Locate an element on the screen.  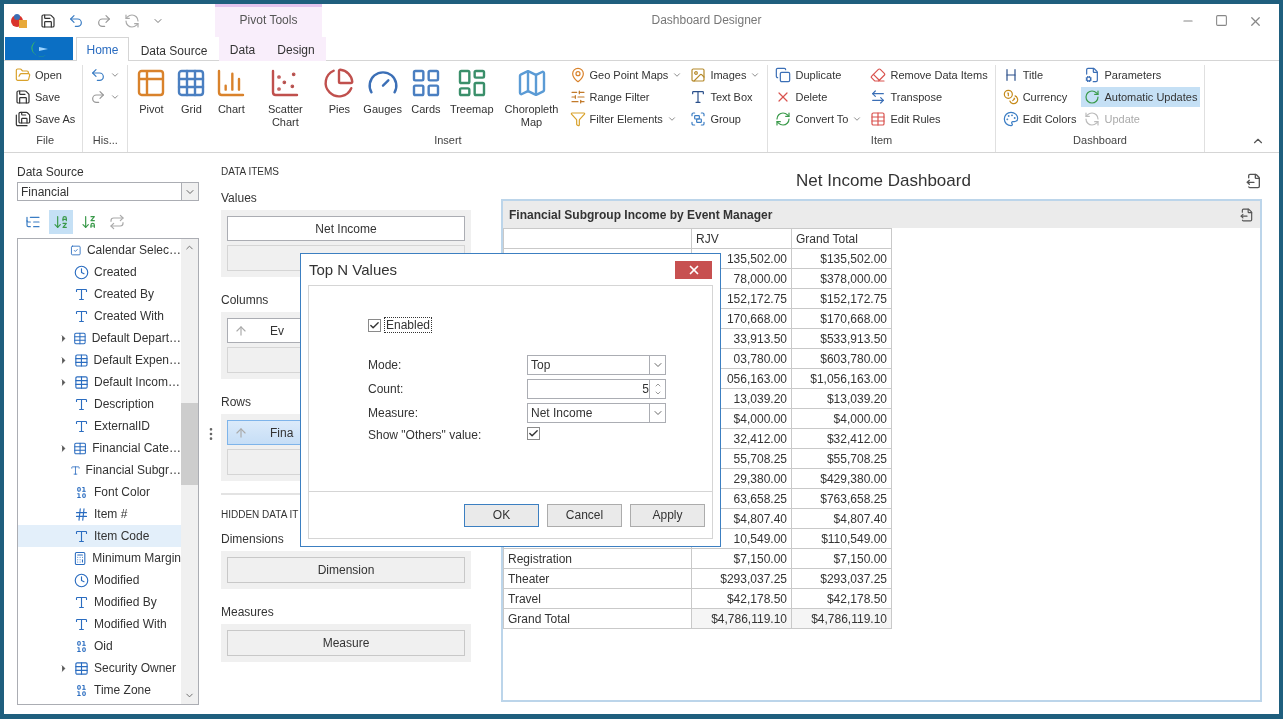
scrollbar is located at coordinates (189, 471).